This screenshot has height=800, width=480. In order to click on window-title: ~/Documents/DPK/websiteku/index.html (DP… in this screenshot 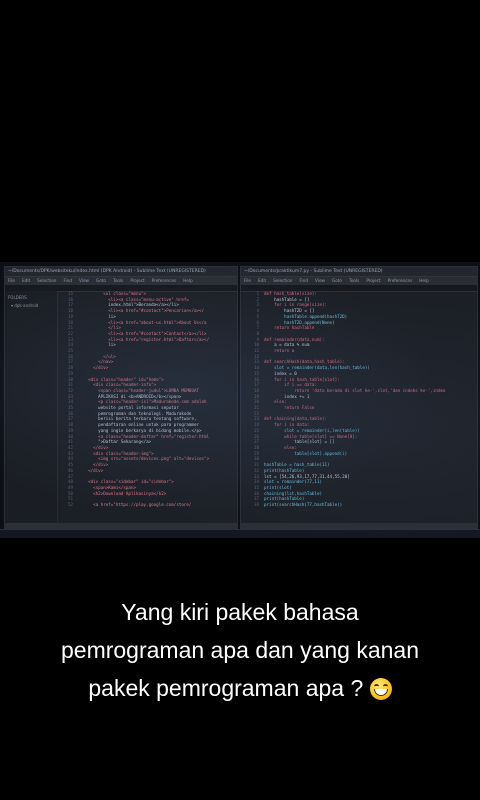, I will do `click(121, 272)`.